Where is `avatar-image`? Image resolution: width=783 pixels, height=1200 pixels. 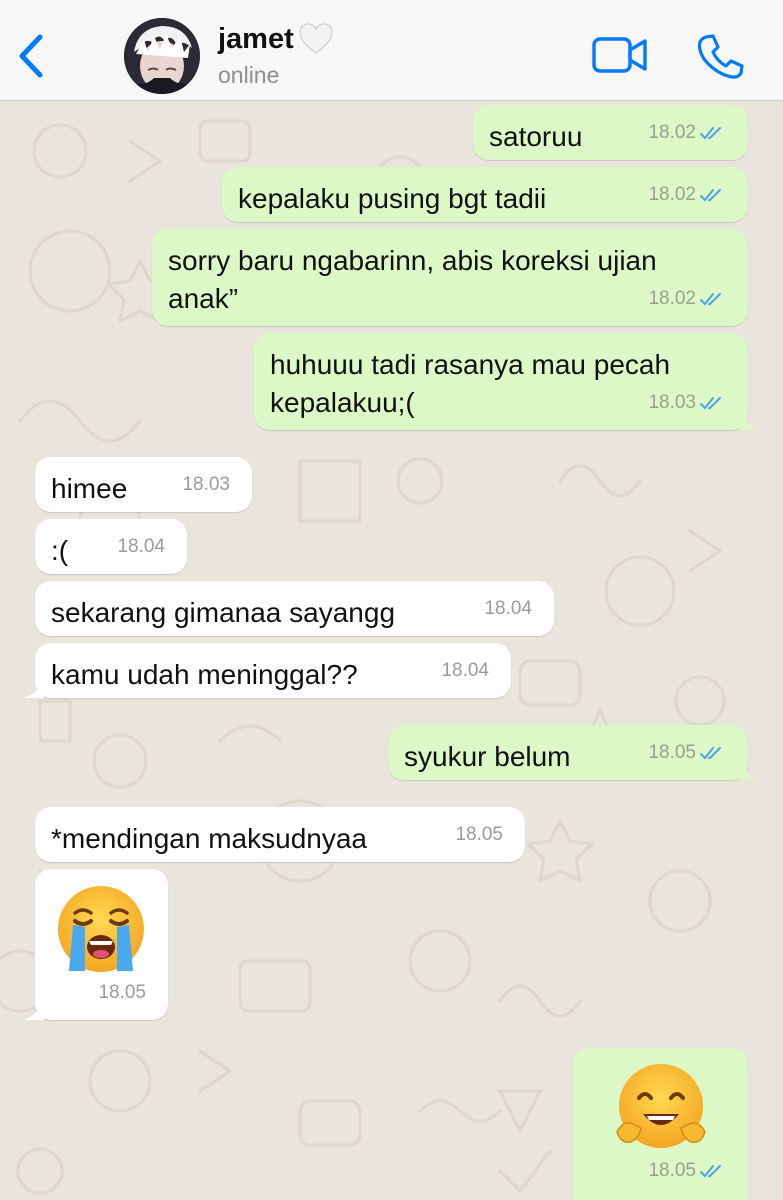
avatar-image is located at coordinates (162, 56).